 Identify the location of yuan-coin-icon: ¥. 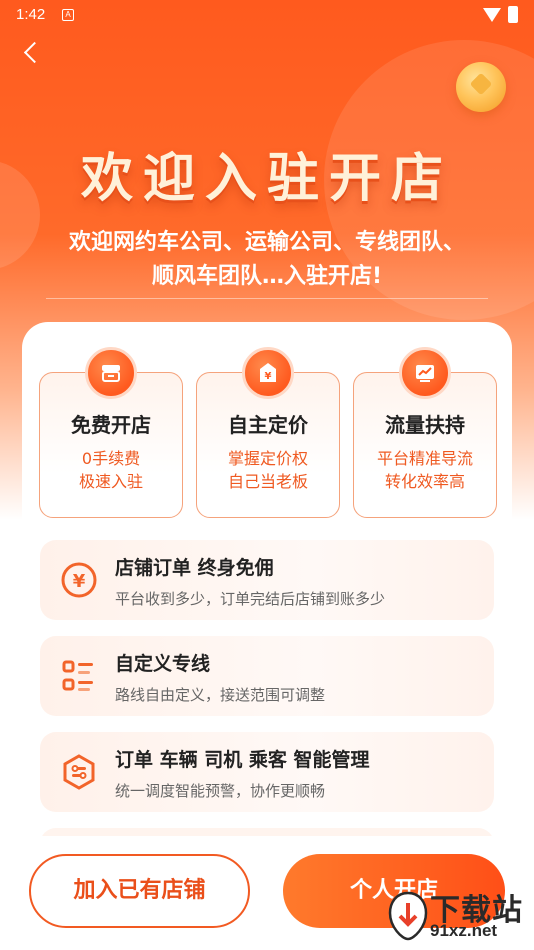
(79, 580).